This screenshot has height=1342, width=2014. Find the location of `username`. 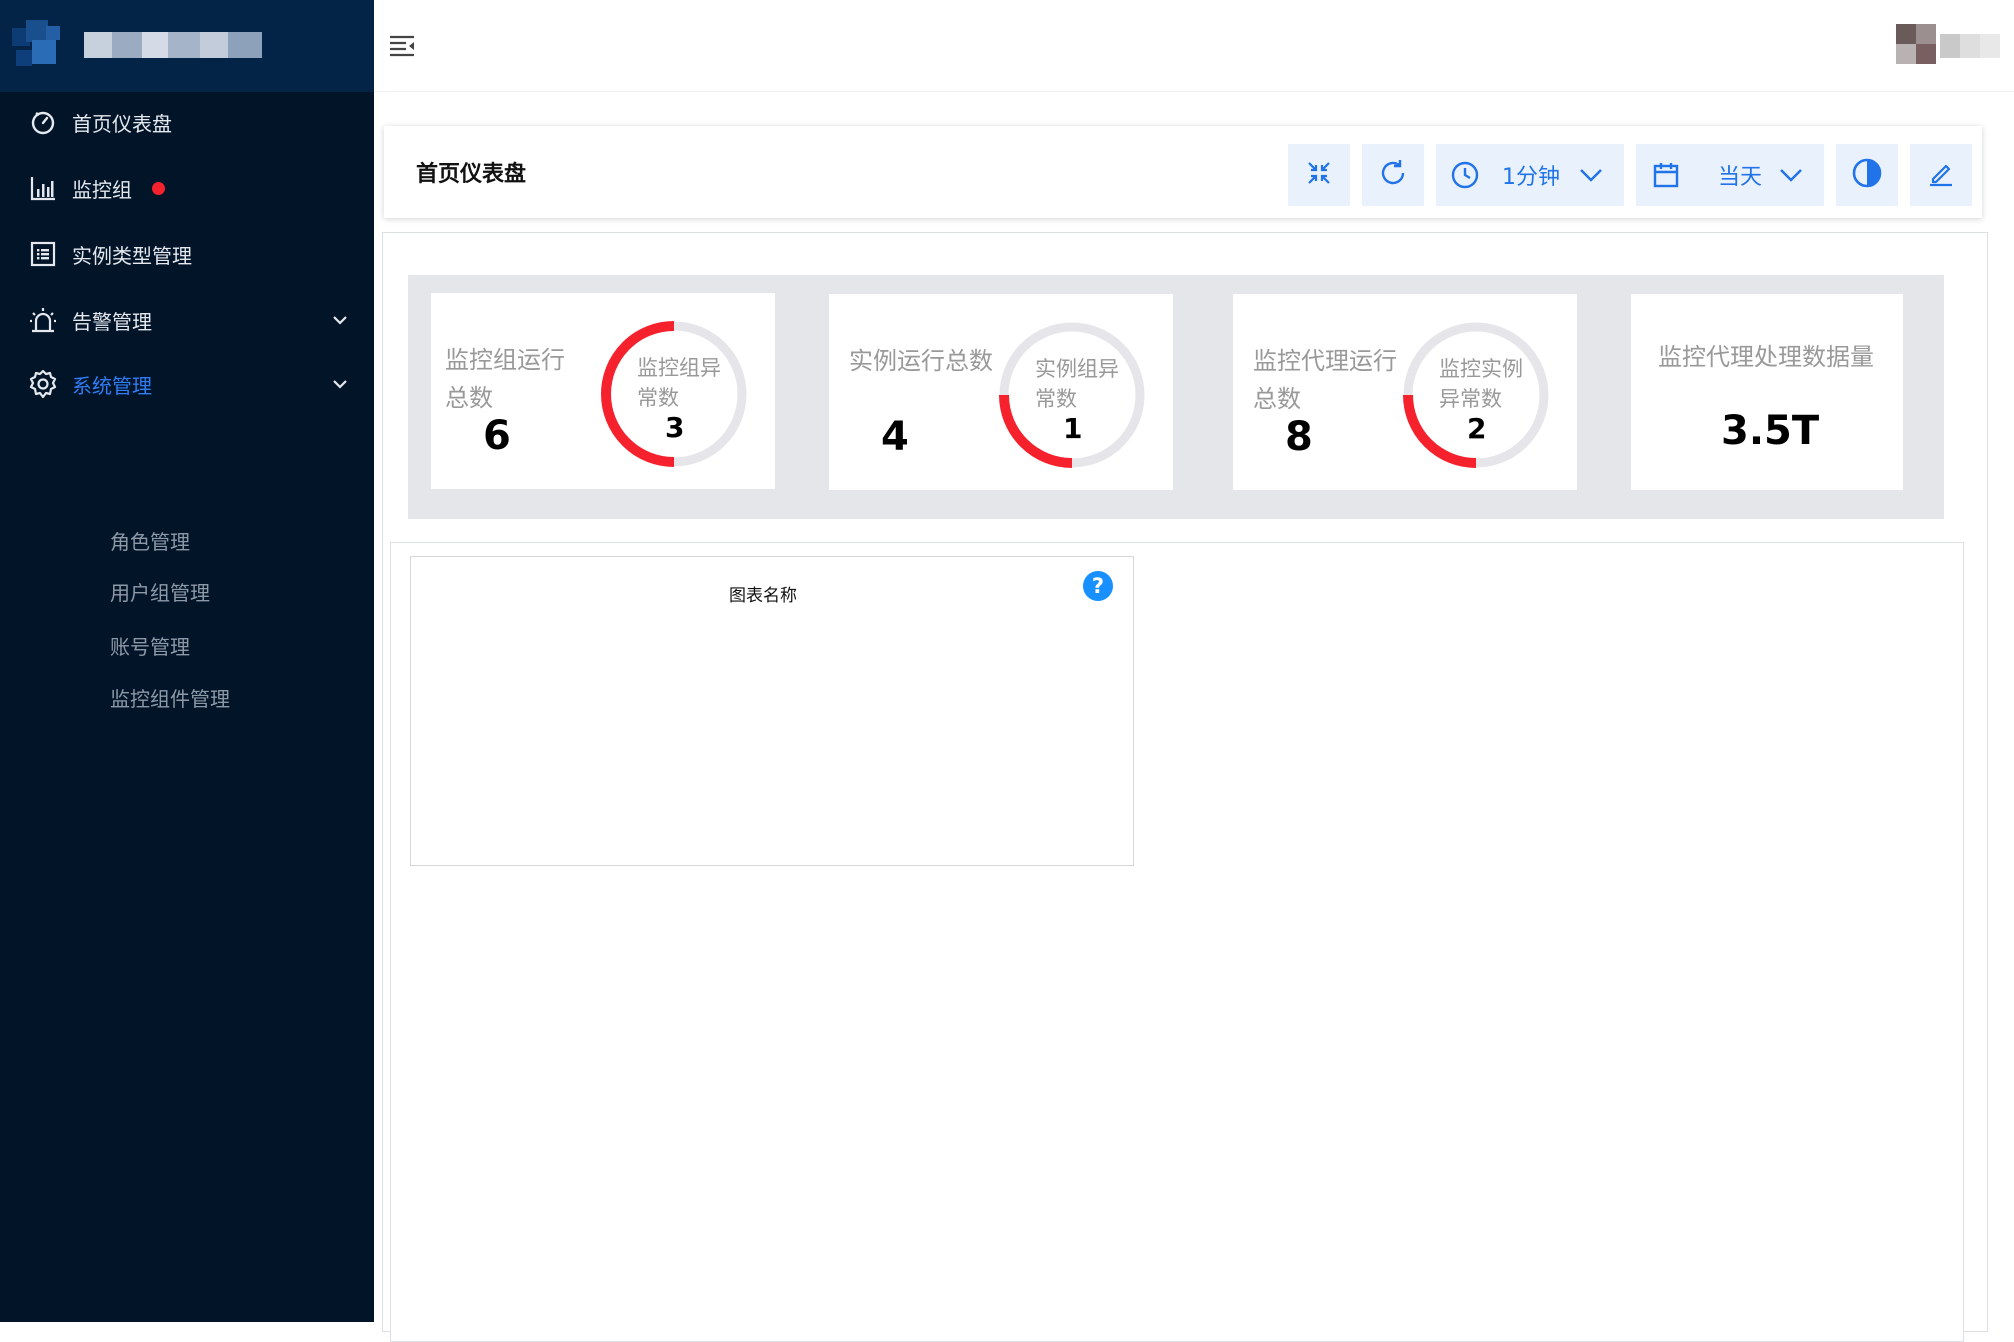

username is located at coordinates (1970, 46).